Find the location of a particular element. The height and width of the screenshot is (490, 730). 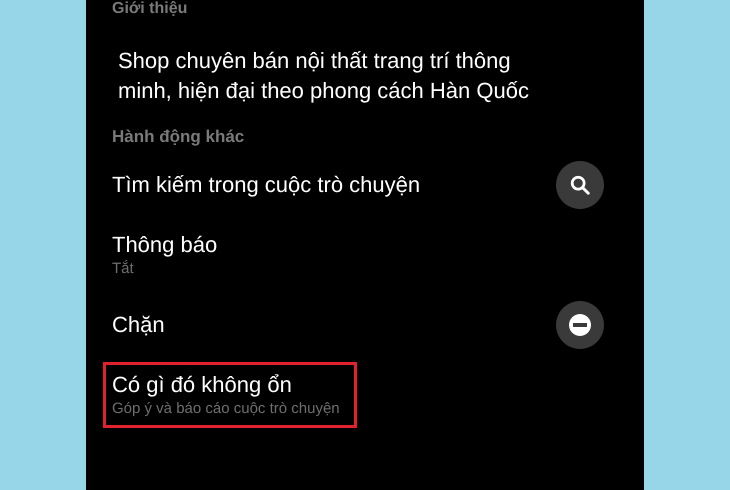

section-heading: Hành động khác is located at coordinates (179, 137).